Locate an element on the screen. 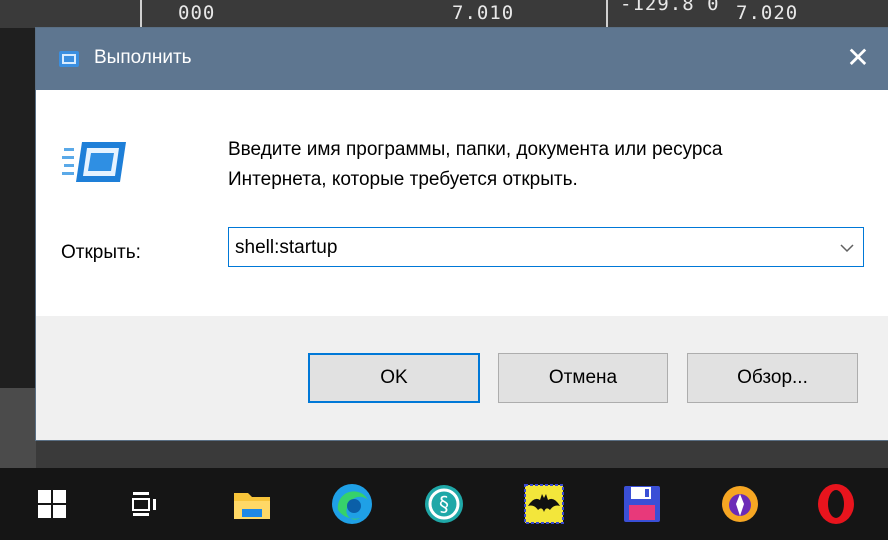  teal-circle-app-icon: § is located at coordinates (444, 504).